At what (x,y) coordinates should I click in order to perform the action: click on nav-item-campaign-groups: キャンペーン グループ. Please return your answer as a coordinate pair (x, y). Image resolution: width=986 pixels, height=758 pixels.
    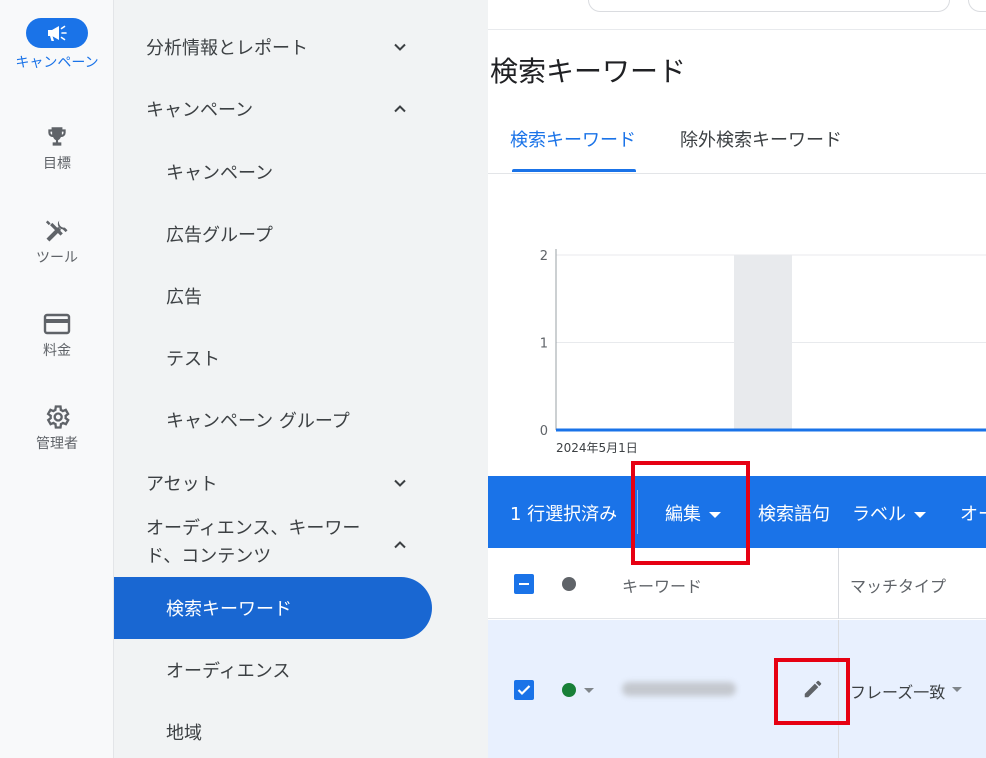
    Looking at the image, I should click on (301, 420).